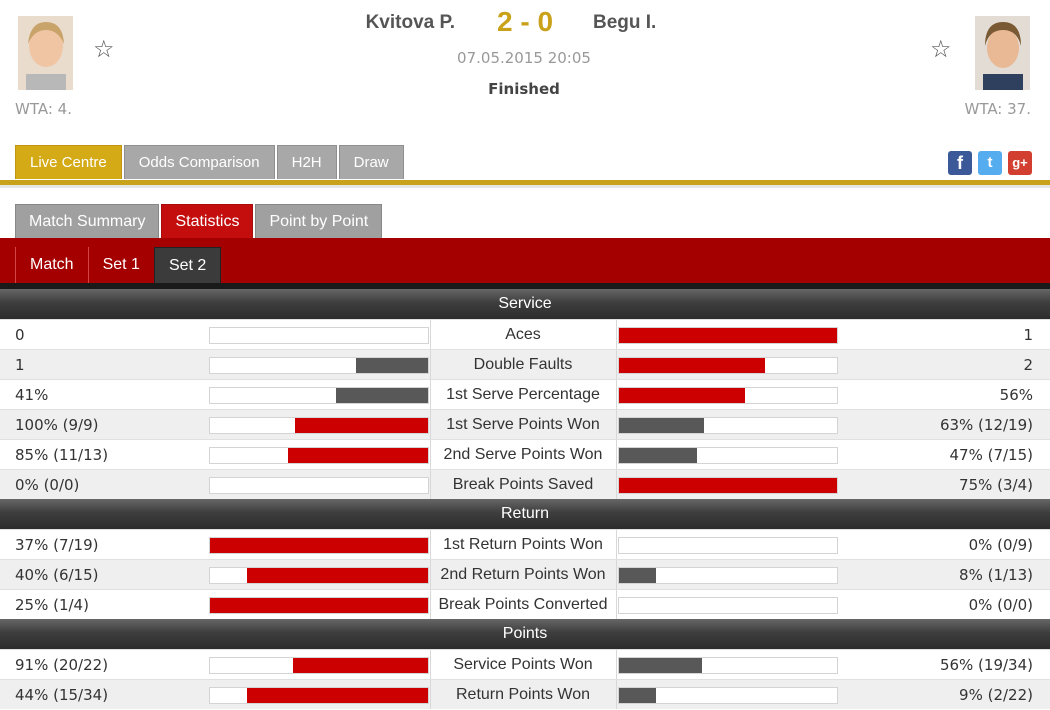  I want to click on tab-draw: Draw, so click(371, 162).